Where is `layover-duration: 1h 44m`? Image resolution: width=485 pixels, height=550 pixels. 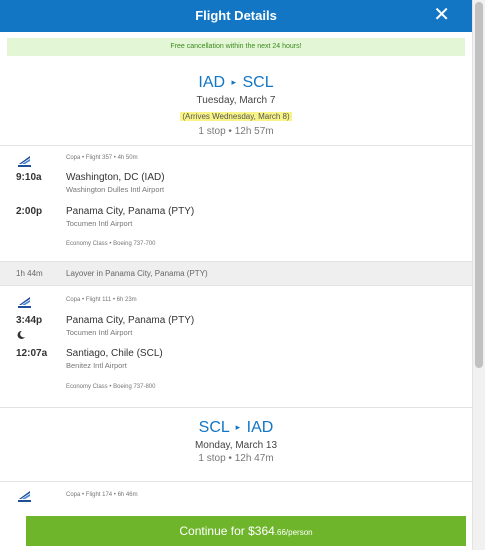 layover-duration: 1h 44m is located at coordinates (29, 273).